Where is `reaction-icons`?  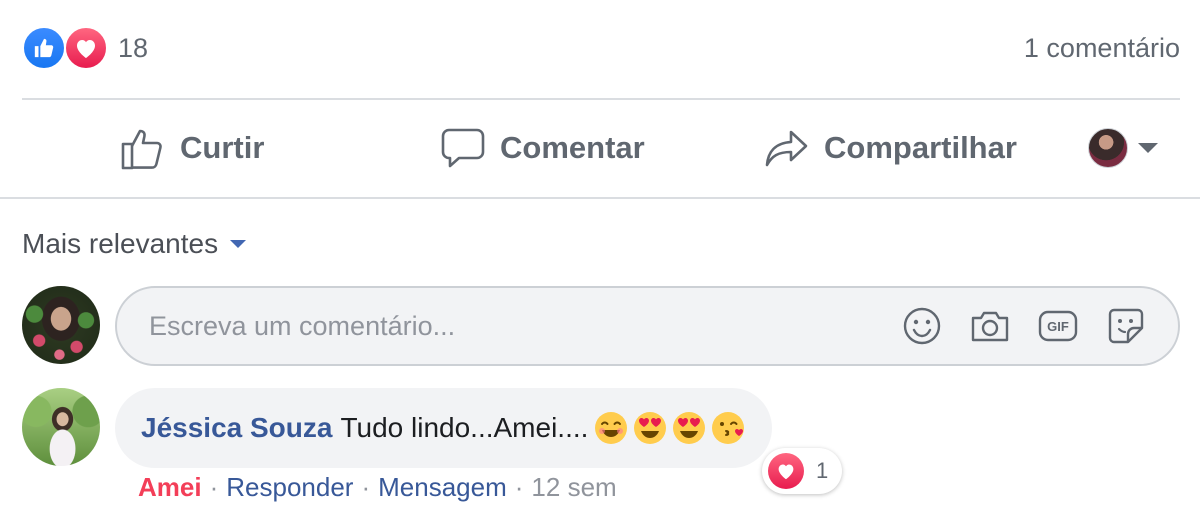 reaction-icons is located at coordinates (65, 48).